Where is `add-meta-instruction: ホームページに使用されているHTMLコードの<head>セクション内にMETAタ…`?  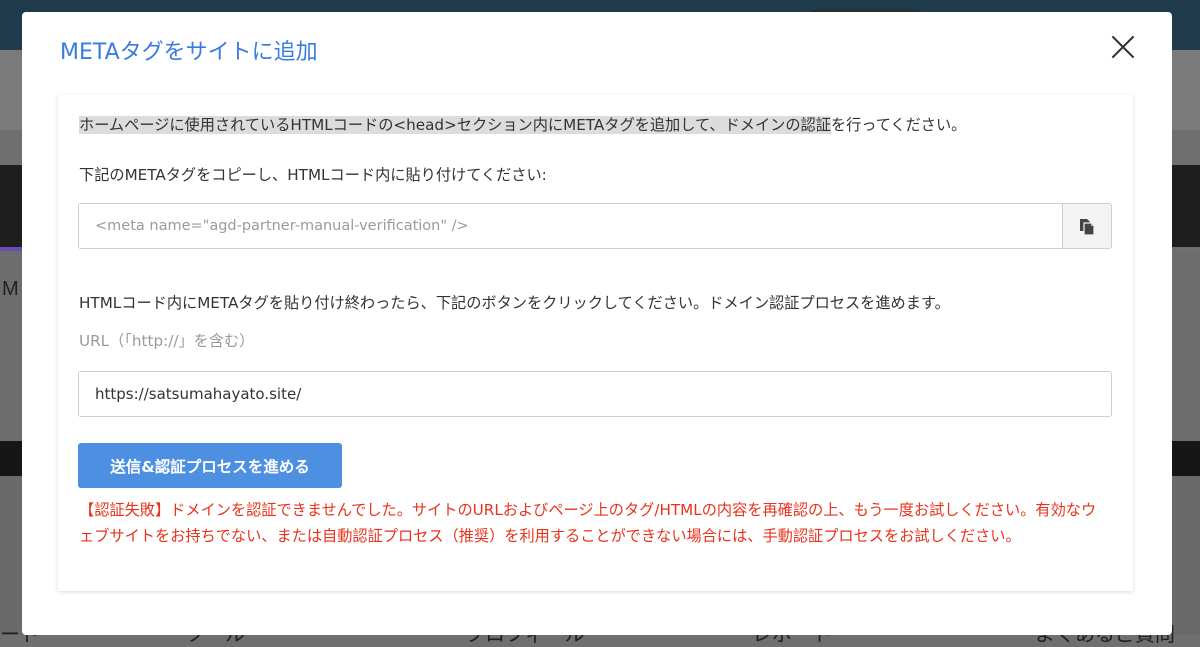
add-meta-instruction: ホームページに使用されているHTMLコードの<head>セクション内にMETAタ… is located at coordinates (522, 125).